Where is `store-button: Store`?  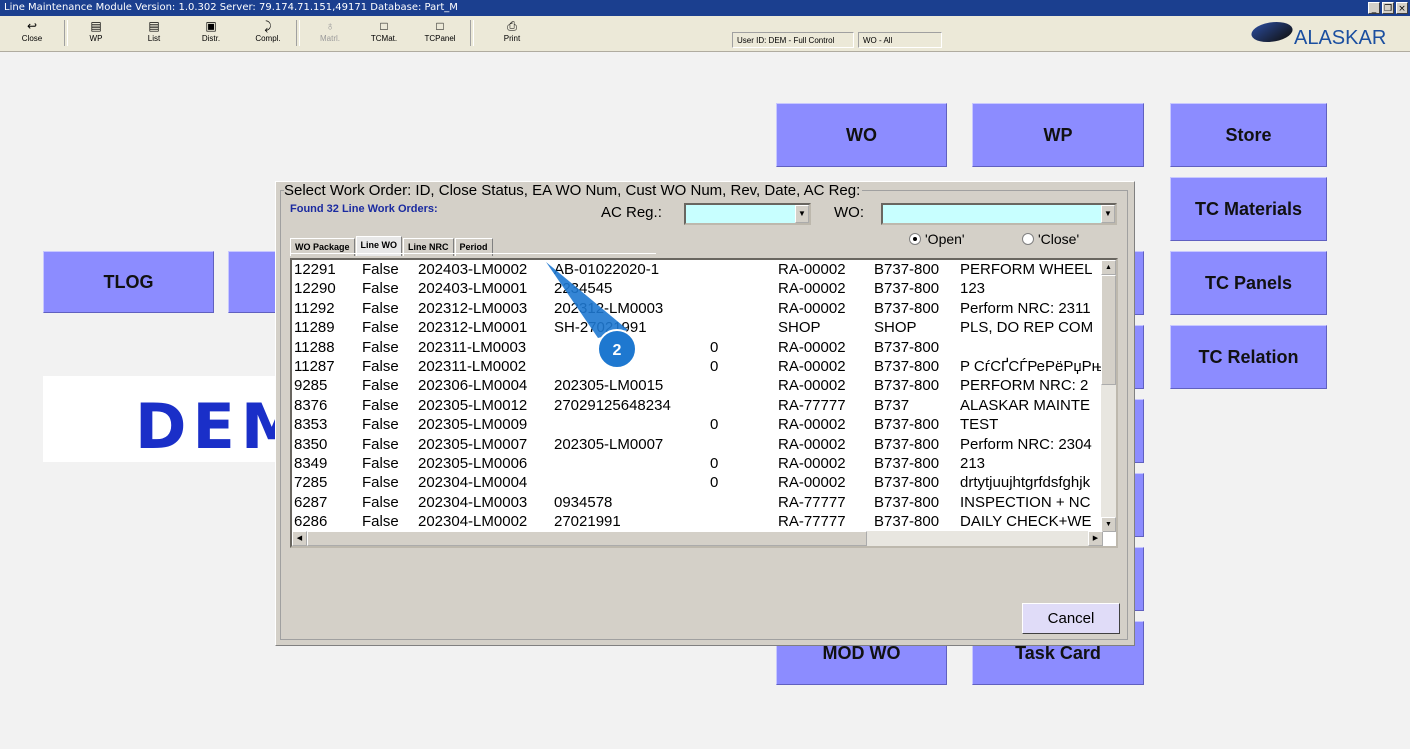 store-button: Store is located at coordinates (1248, 135).